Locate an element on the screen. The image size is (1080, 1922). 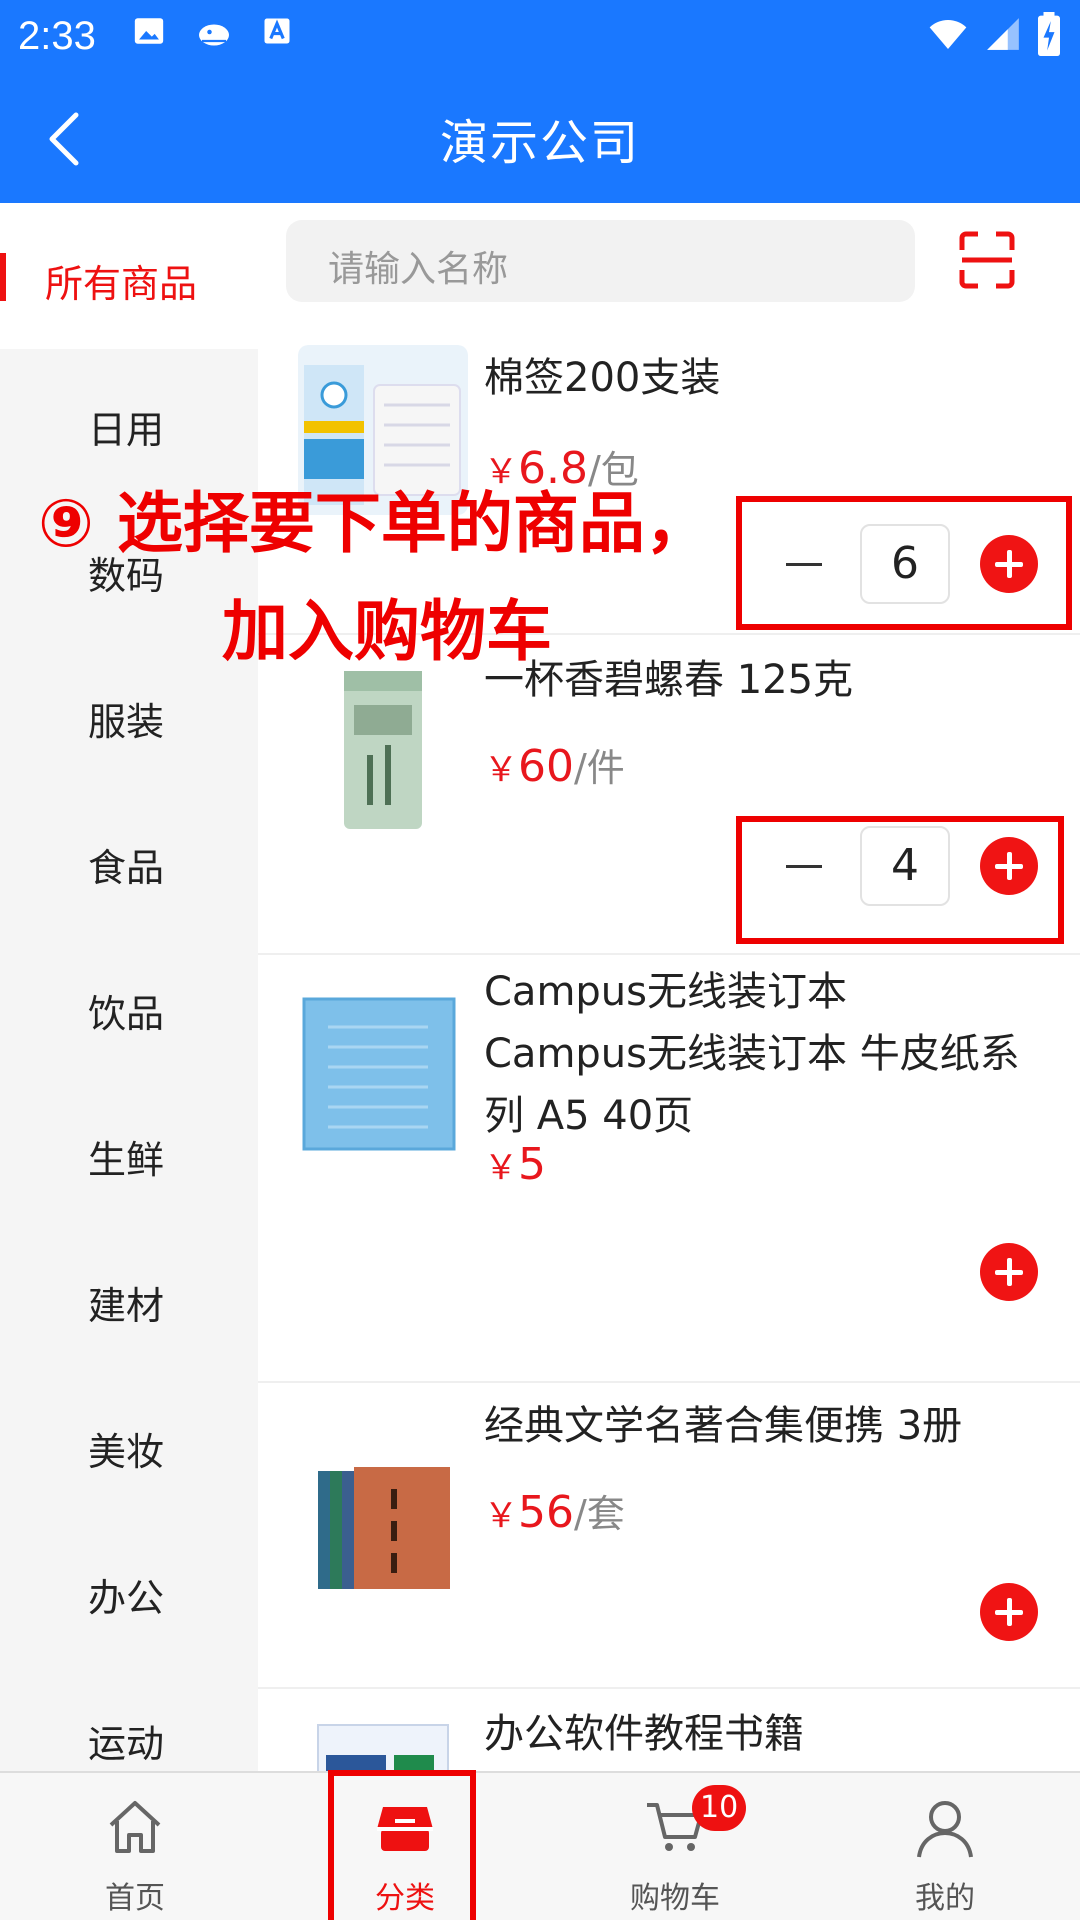
sidebar-item-fresh: 生鲜 is located at coordinates (129, 1152).